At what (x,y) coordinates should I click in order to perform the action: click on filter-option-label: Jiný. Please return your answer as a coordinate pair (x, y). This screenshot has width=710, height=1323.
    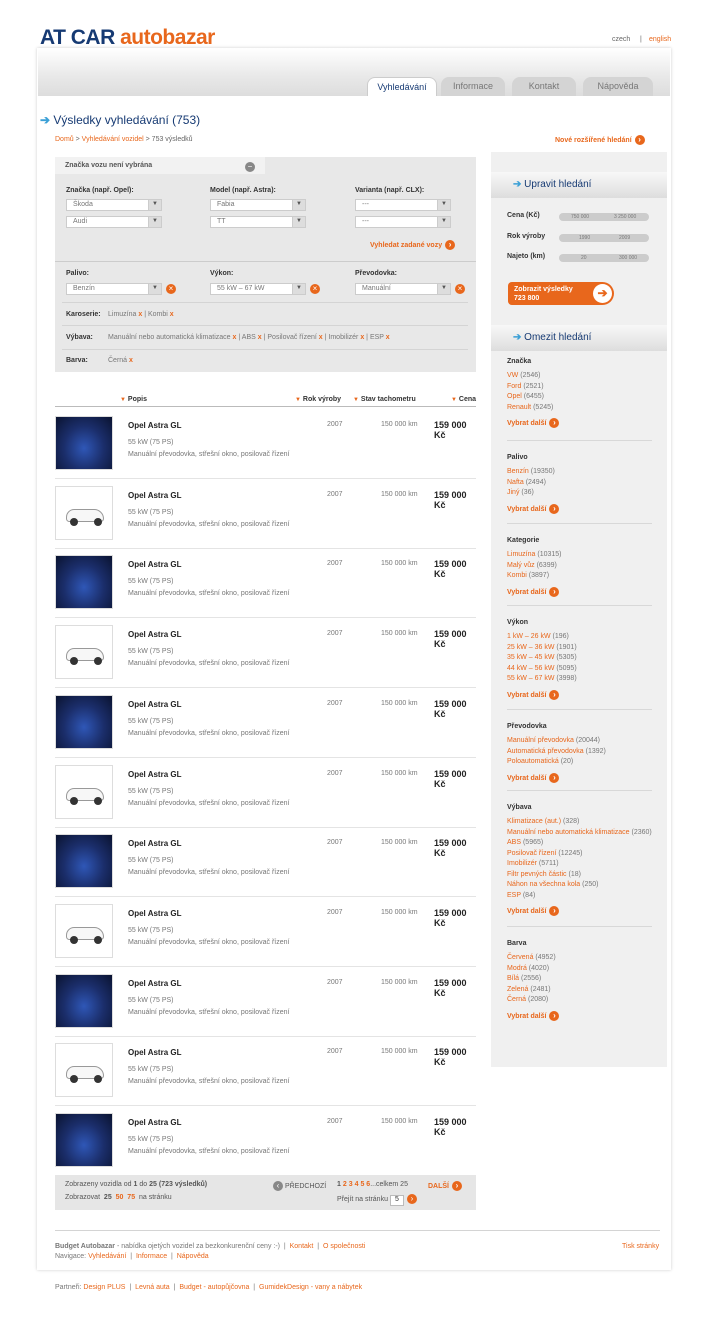
    Looking at the image, I should click on (513, 492).